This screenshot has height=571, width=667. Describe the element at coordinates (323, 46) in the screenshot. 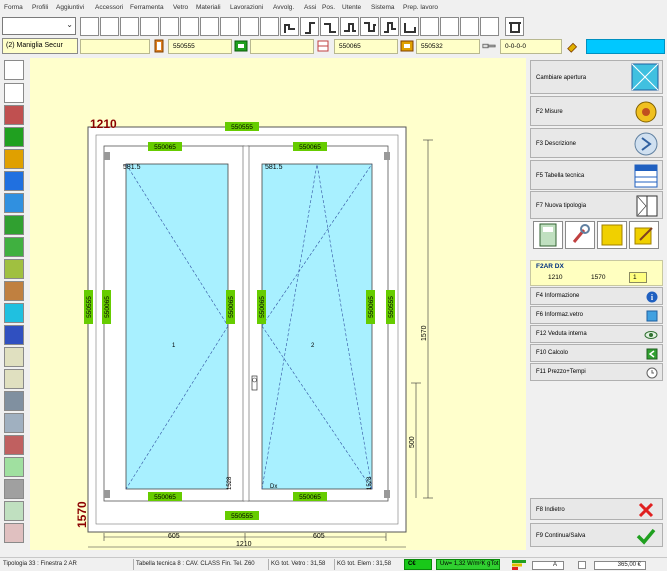

I see `mullion-profile-icon` at that location.